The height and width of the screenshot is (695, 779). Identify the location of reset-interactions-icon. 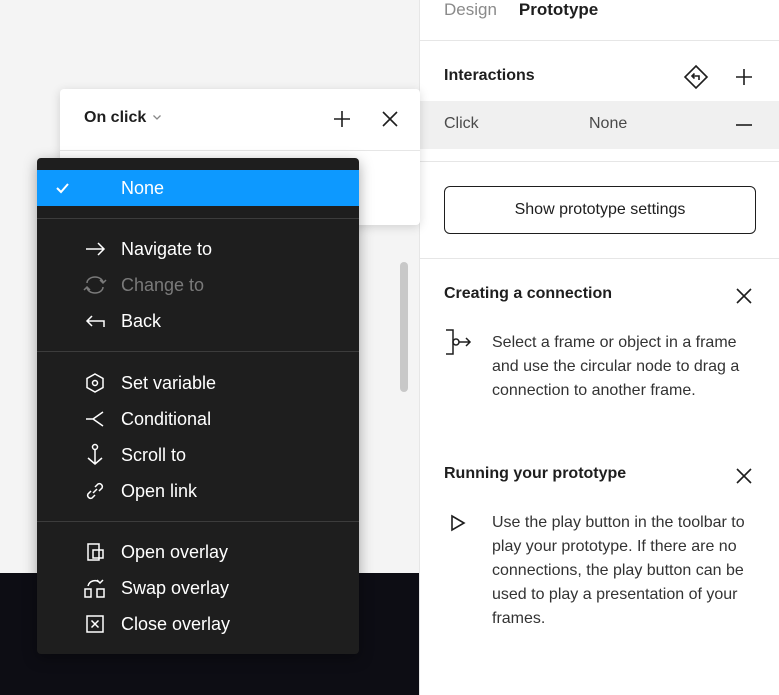
(696, 77).